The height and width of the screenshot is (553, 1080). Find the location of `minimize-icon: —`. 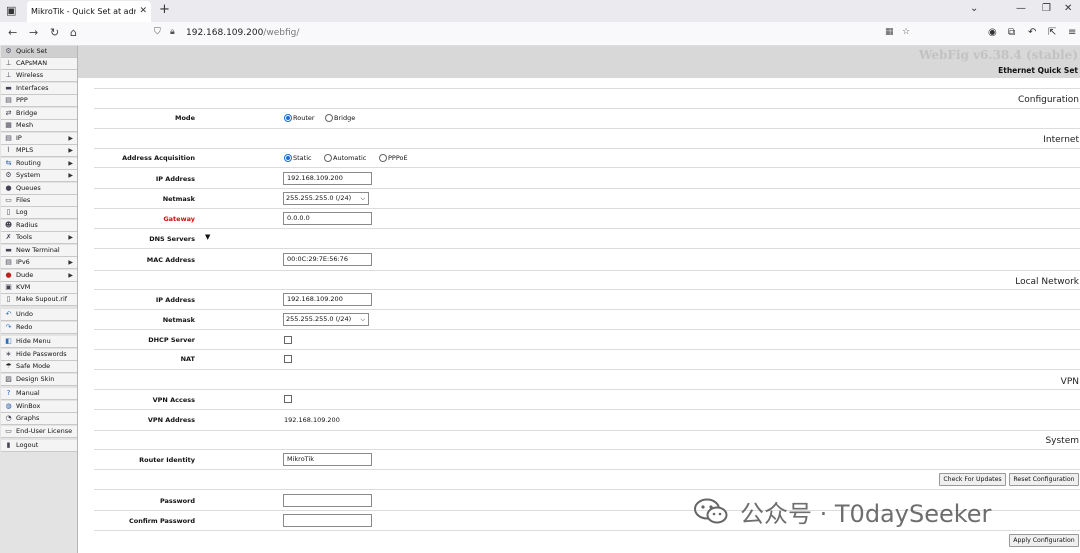

minimize-icon: — is located at coordinates (1021, 8).